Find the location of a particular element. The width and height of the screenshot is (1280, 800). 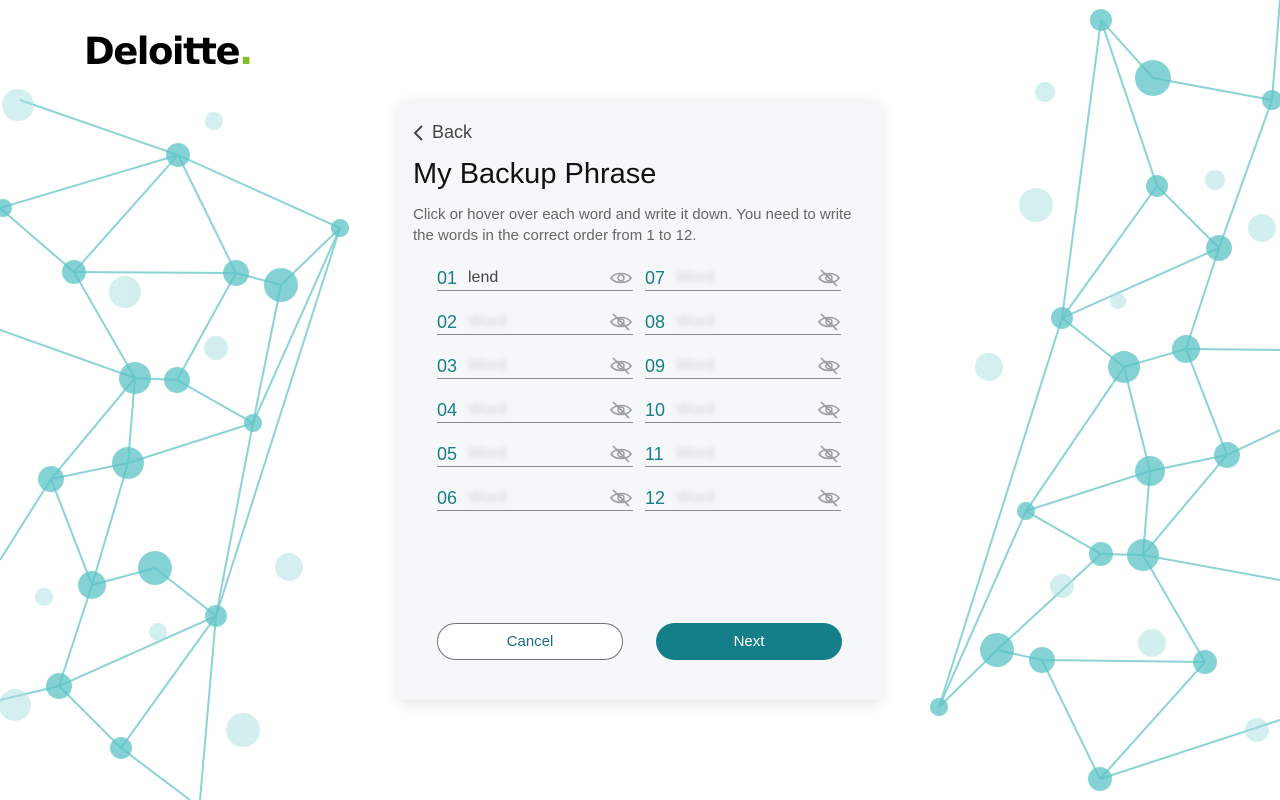

word-number: 11 is located at coordinates (654, 453).